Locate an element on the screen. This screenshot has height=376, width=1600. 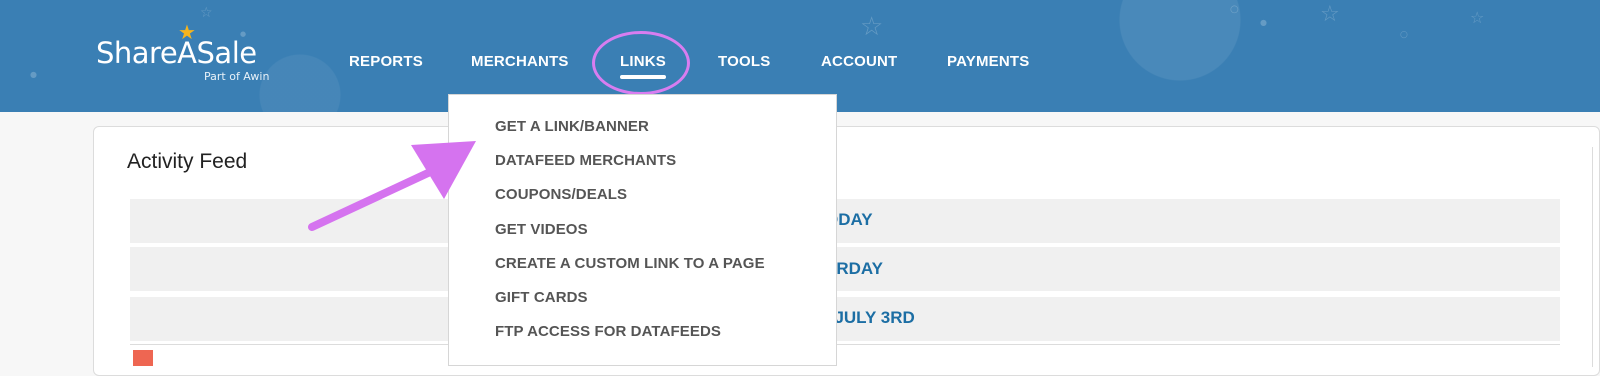
nav-reports: REPORTS is located at coordinates (386, 61).